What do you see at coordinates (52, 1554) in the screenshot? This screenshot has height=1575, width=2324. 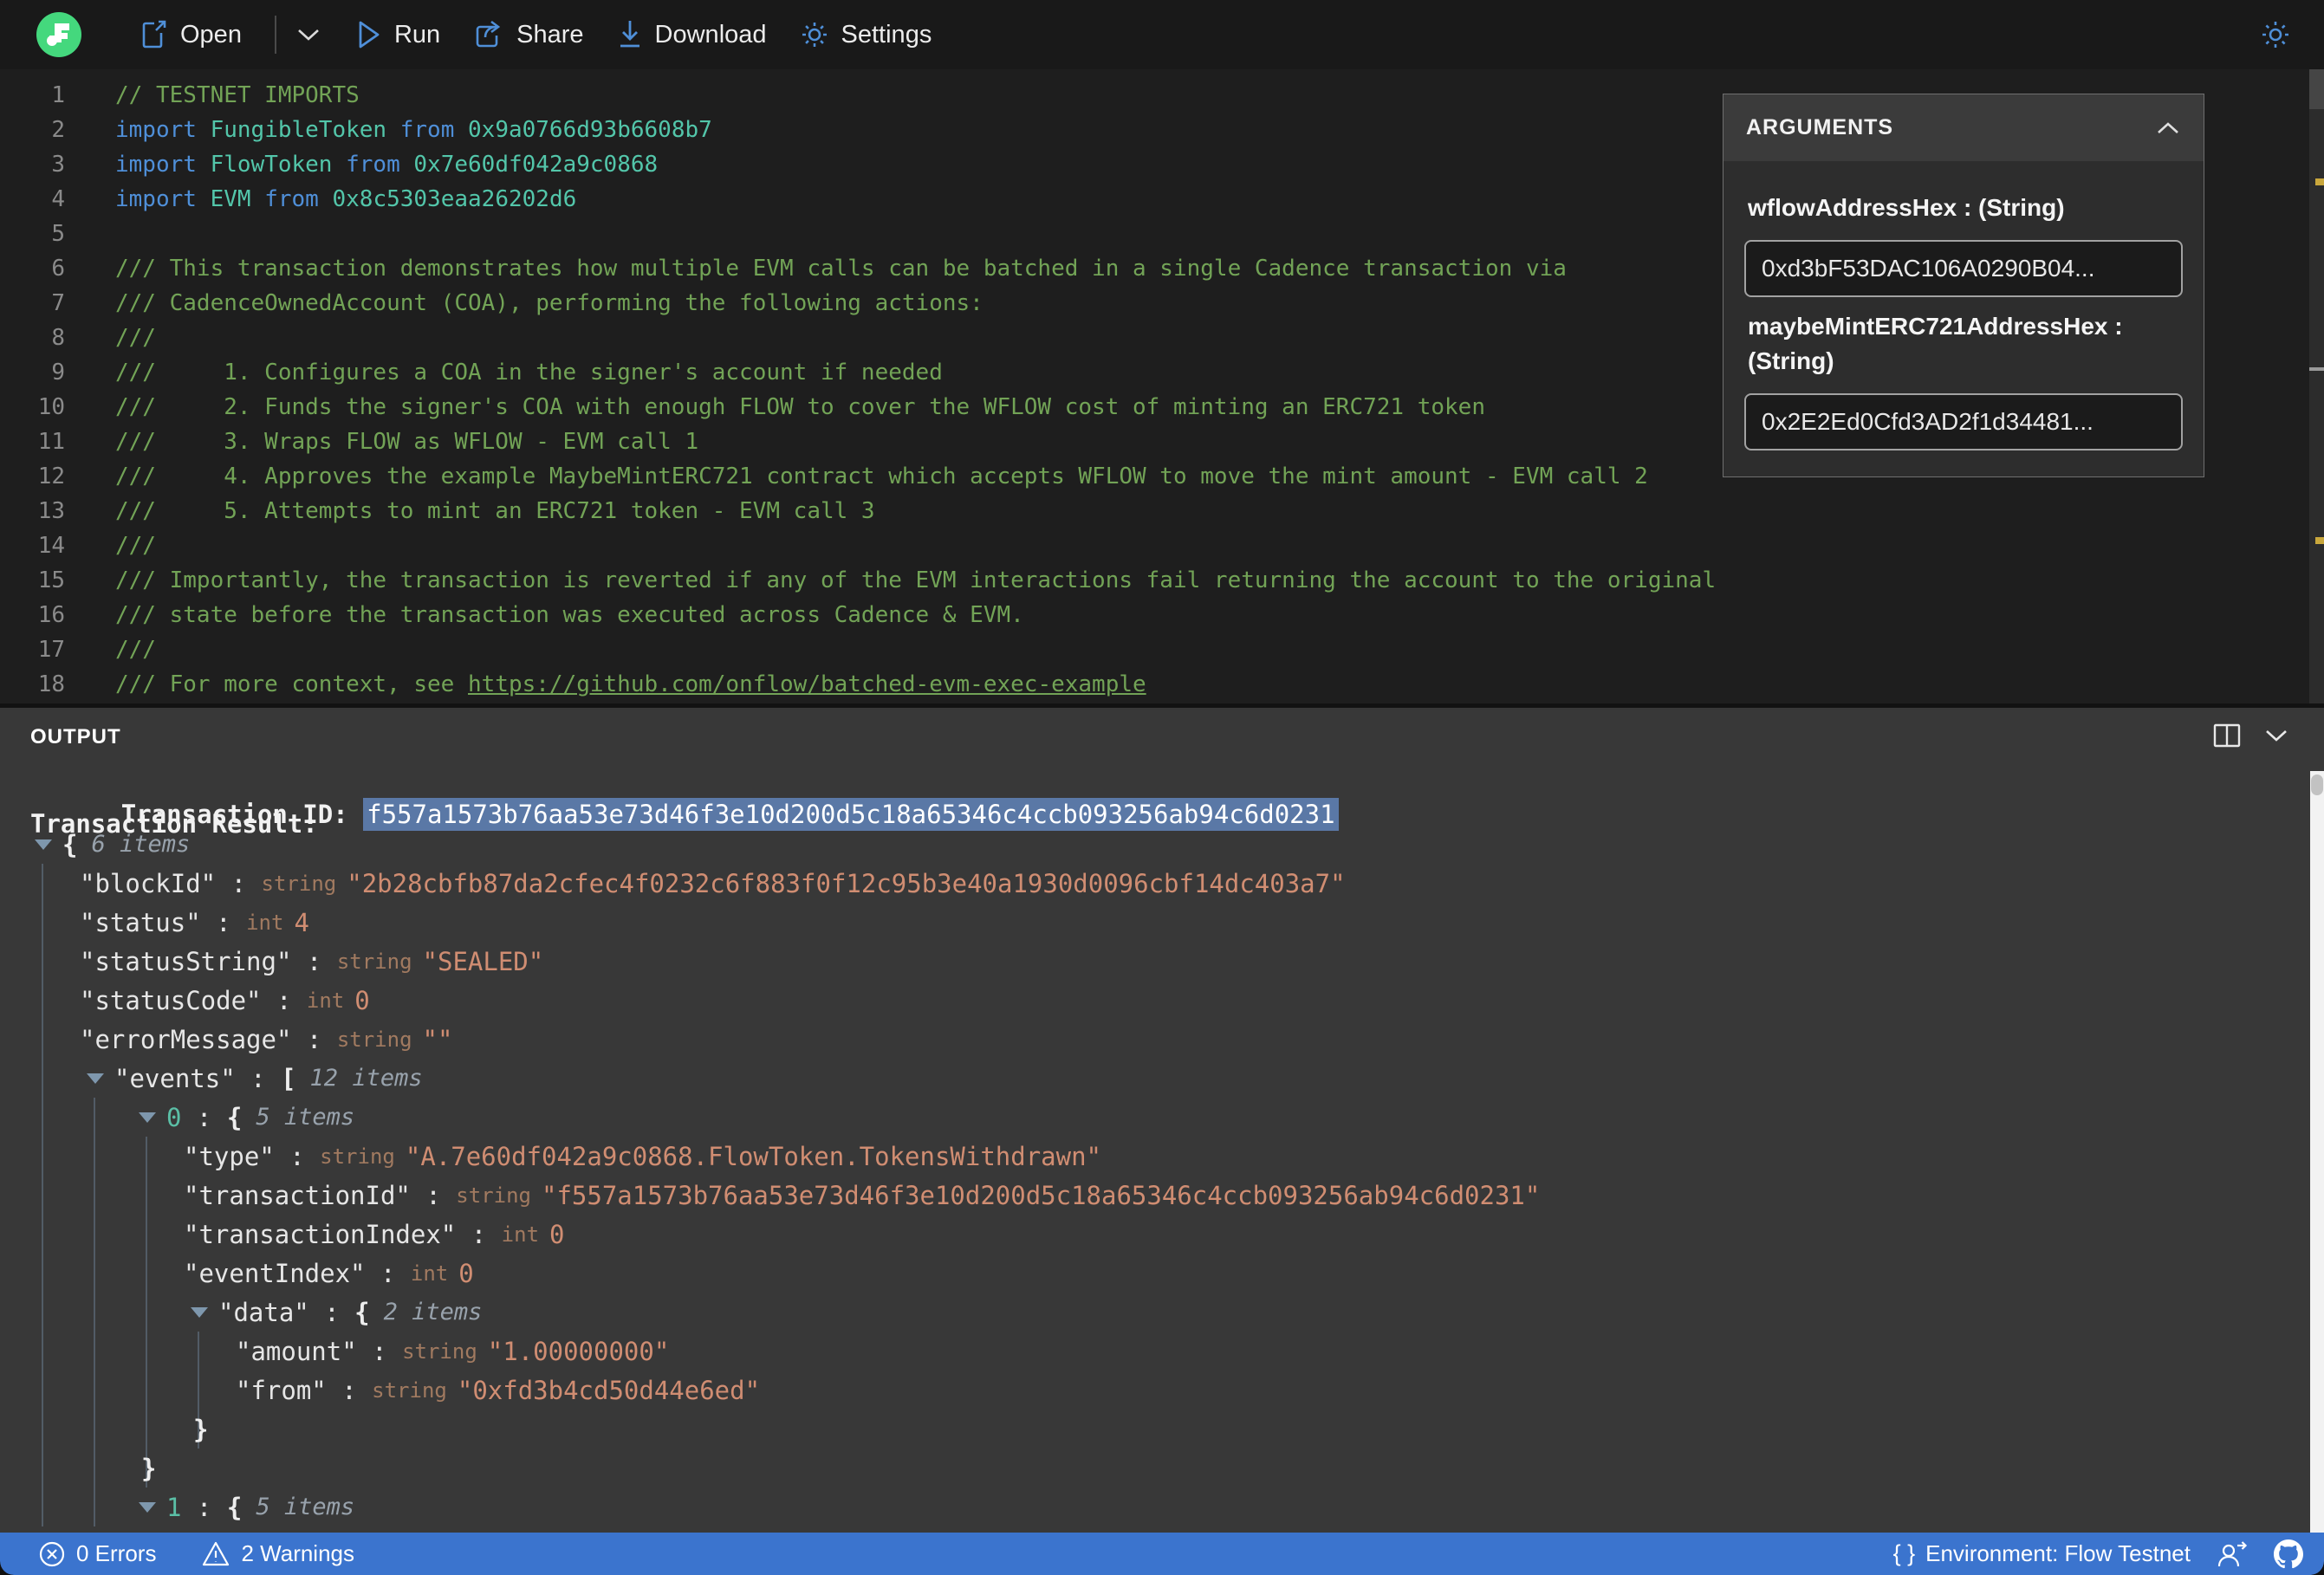 I see `error-circle-icon` at bounding box center [52, 1554].